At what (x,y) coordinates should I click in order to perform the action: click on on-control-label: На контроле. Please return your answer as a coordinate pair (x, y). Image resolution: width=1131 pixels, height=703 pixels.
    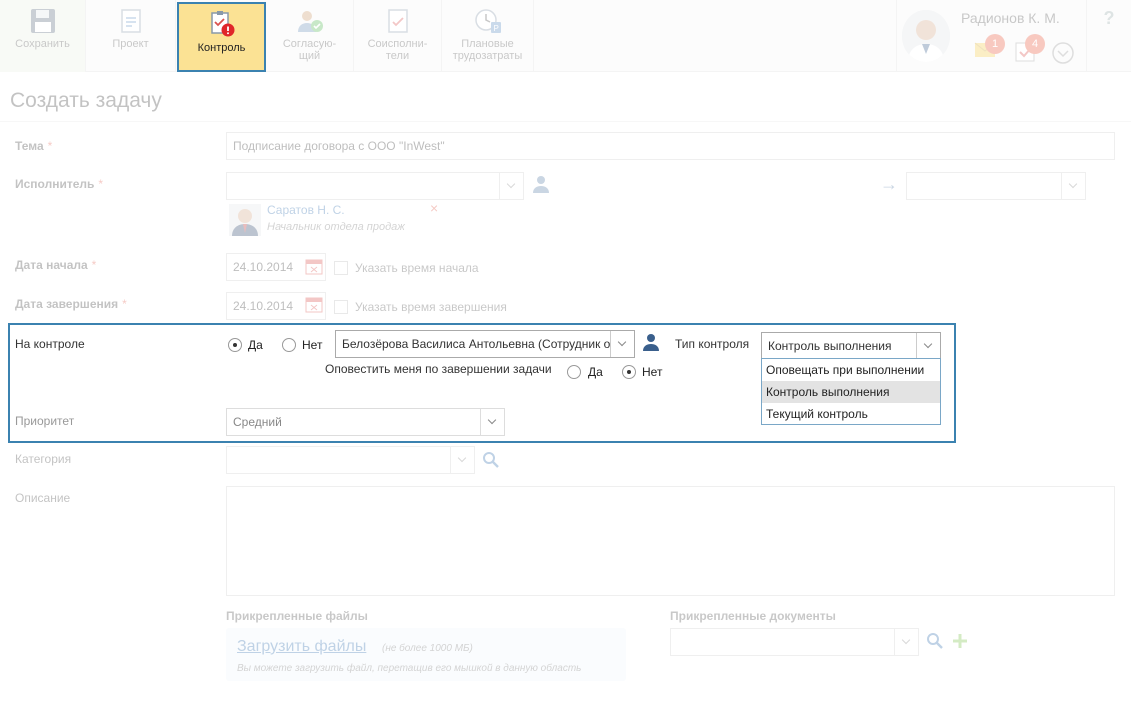
    Looking at the image, I should click on (50, 344).